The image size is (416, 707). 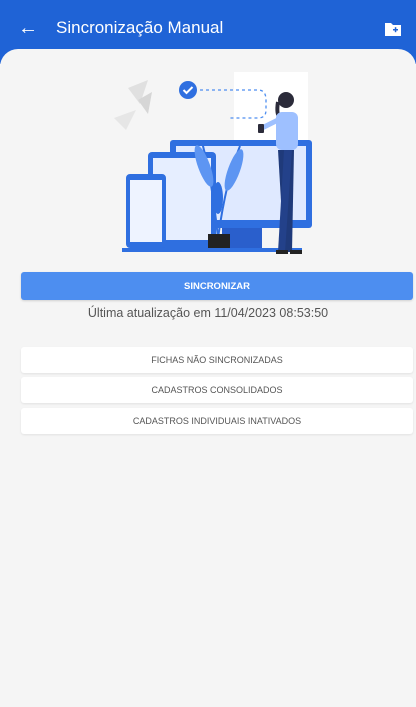 I want to click on inactivated-records-button: CADASTROS INDIVIDUAIS INATIVADOS, so click(x=217, y=421).